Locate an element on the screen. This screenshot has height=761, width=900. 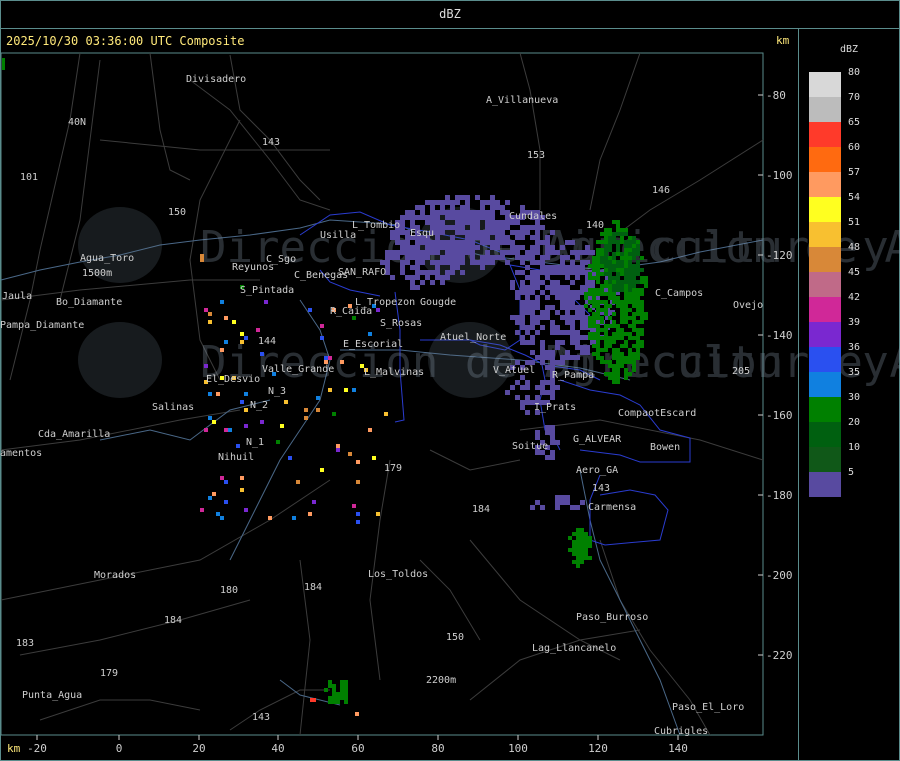
legend-label: 45 is located at coordinates (854, 272).